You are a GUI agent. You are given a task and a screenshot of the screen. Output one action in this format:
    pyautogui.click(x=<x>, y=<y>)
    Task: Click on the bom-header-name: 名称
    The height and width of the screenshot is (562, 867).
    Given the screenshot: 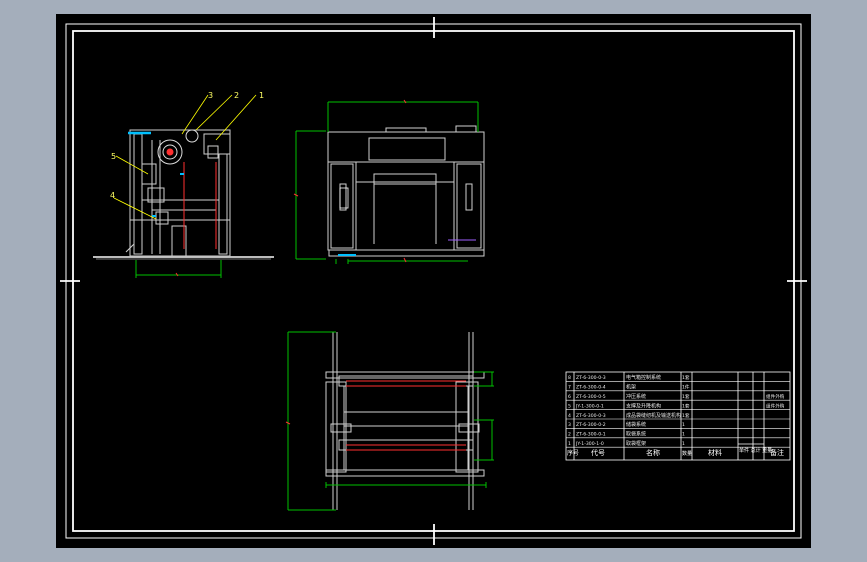 What is the action you would take?
    pyautogui.click(x=653, y=452)
    